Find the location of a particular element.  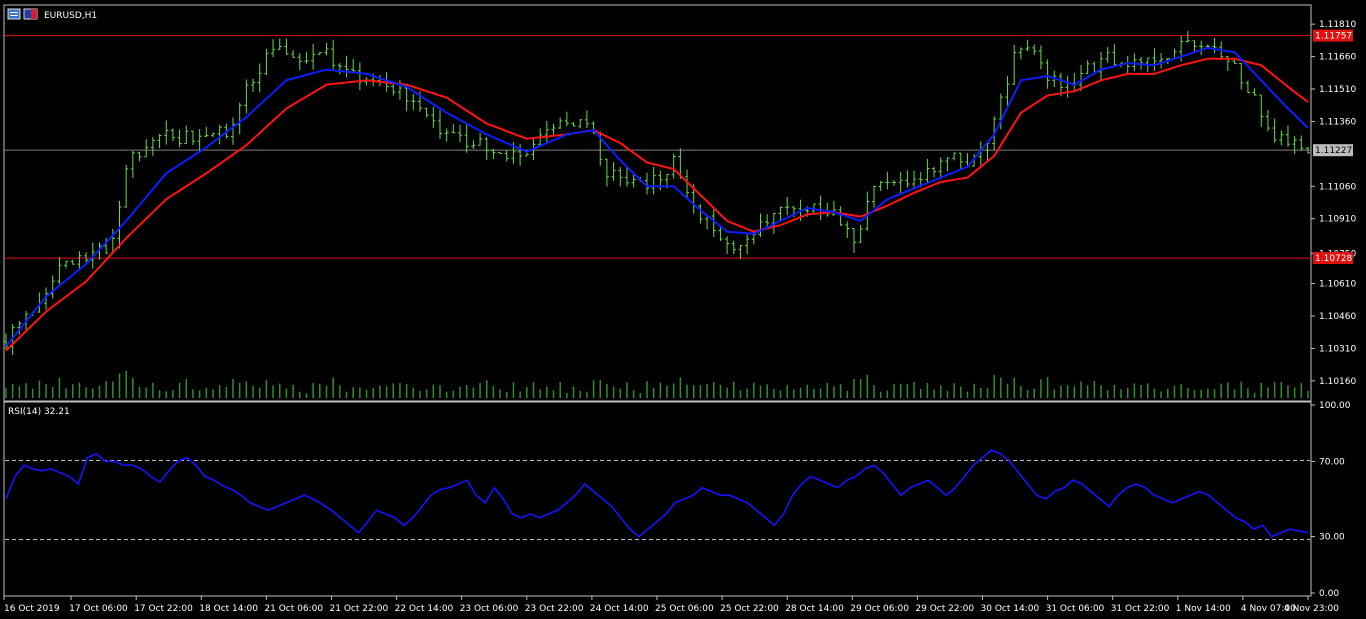

time-label: 29 Oct 22:00 is located at coordinates (944, 609).